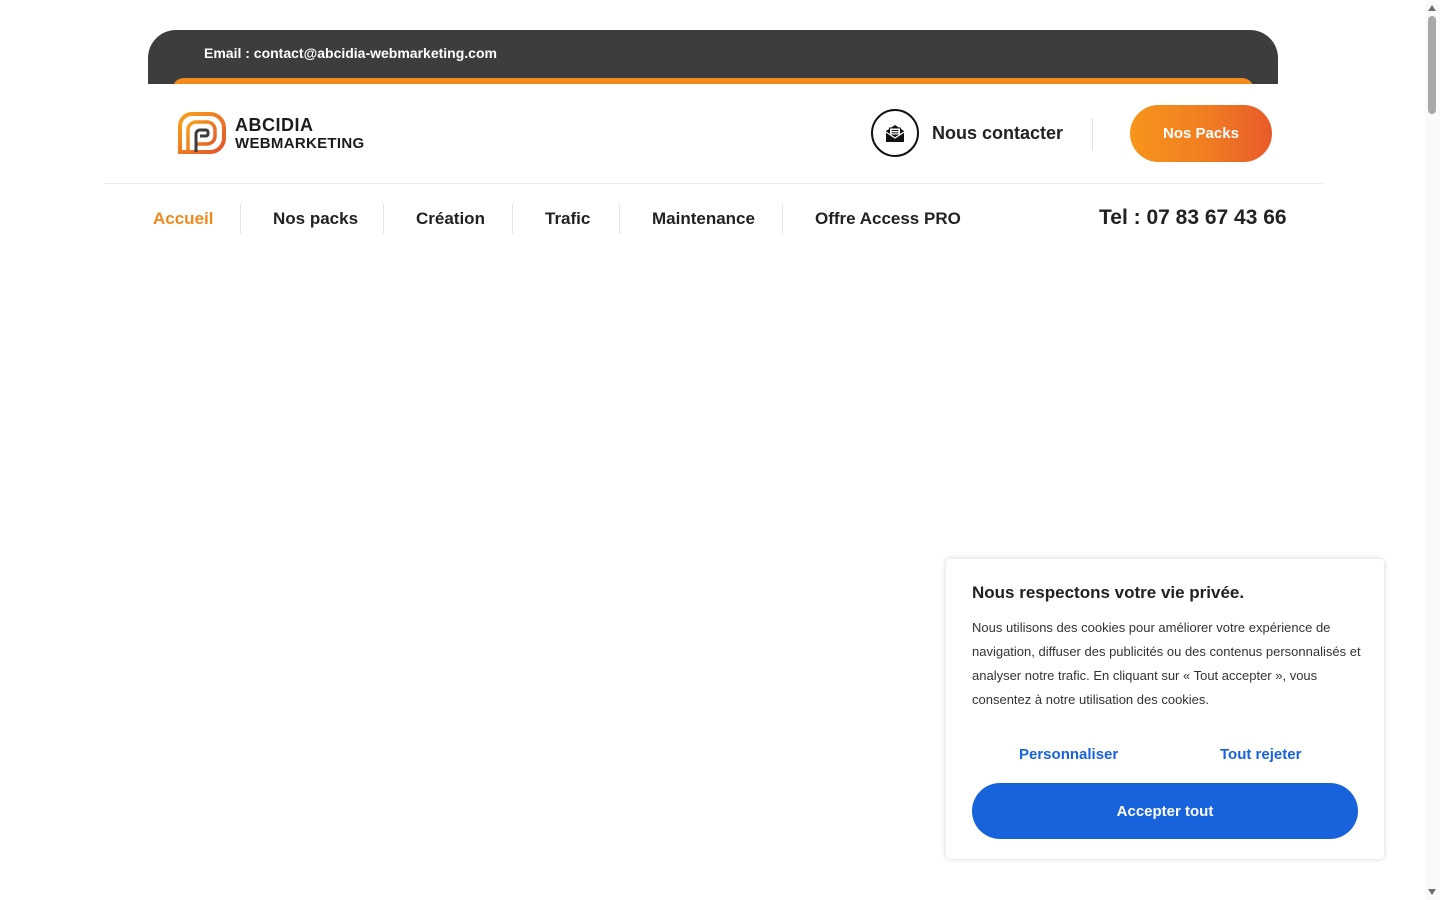 The image size is (1440, 900). I want to click on cookie-reject-button: Tout rejeter, so click(1260, 754).